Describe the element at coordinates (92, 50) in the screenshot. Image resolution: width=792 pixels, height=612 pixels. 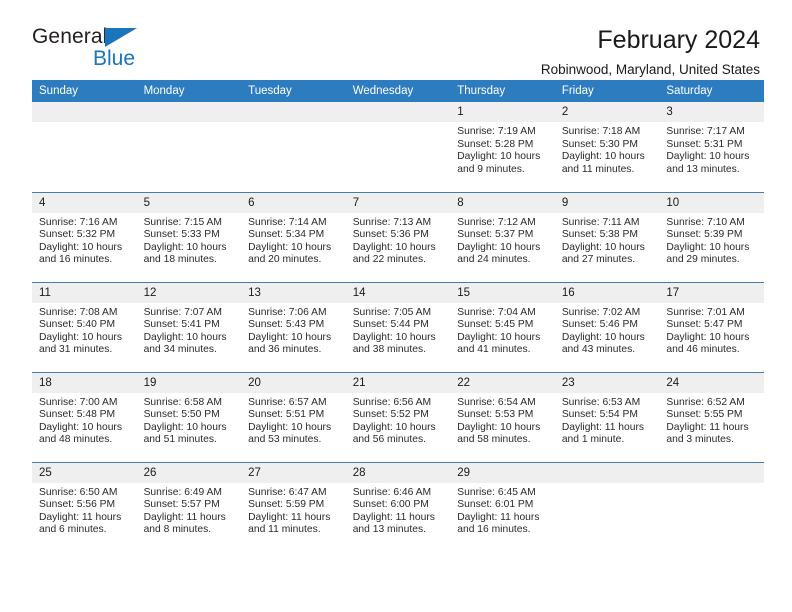
I see `general-blue-logo: General Blue` at that location.